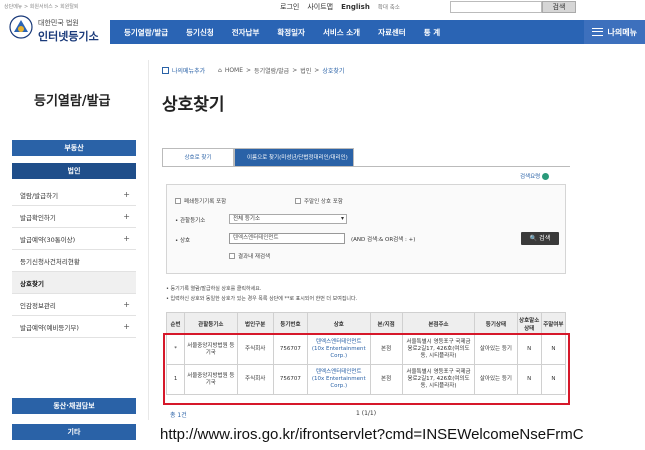 Image resolution: width=645 pixels, height=450 pixels. What do you see at coordinates (198, 157) in the screenshot?
I see `tab-by-name: 상호로 찾기` at bounding box center [198, 157].